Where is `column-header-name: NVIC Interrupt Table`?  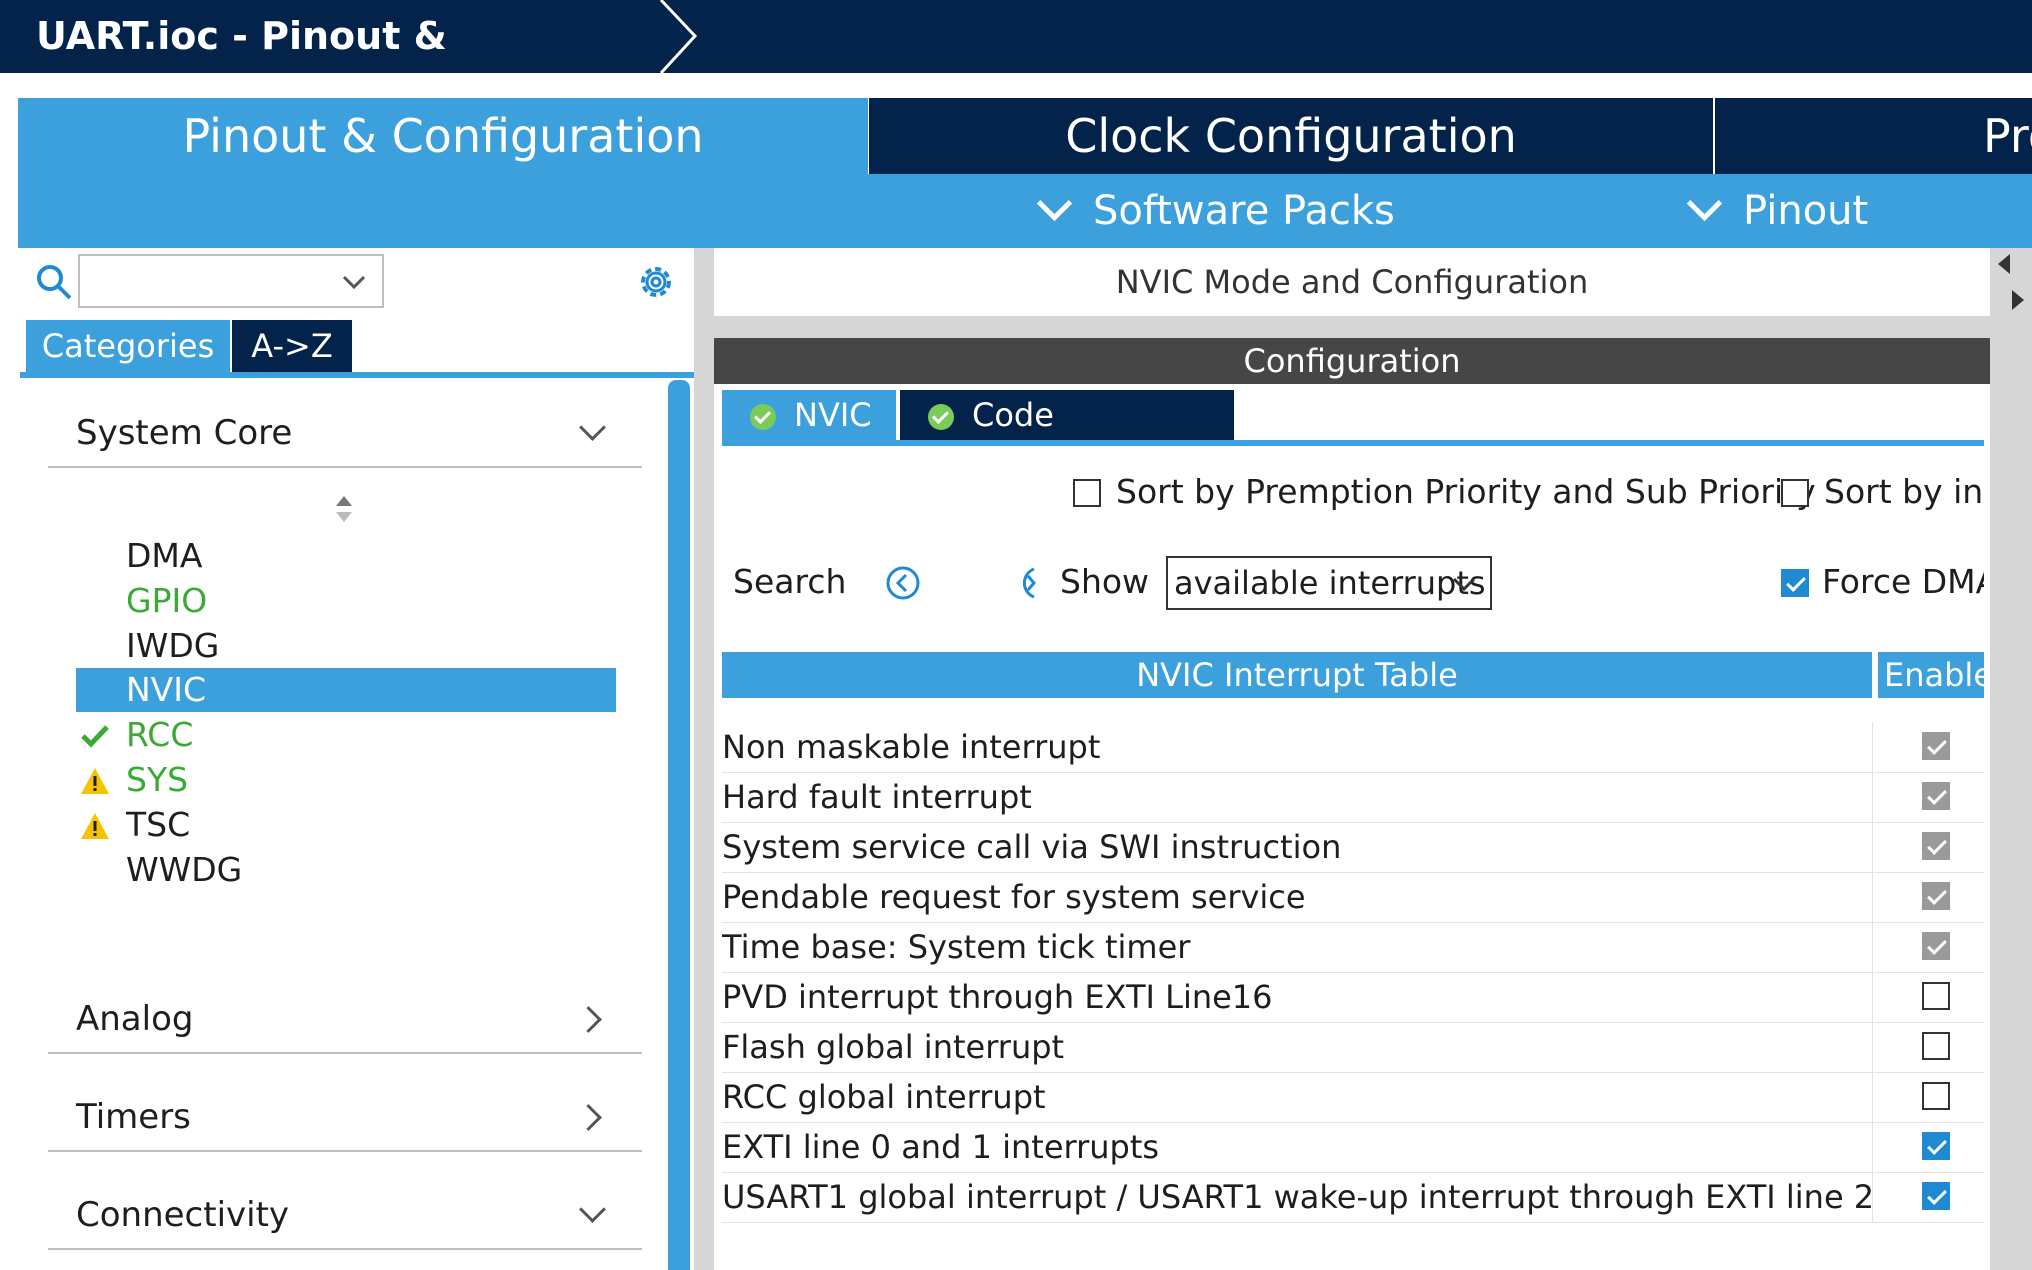 column-header-name: NVIC Interrupt Table is located at coordinates (1297, 675).